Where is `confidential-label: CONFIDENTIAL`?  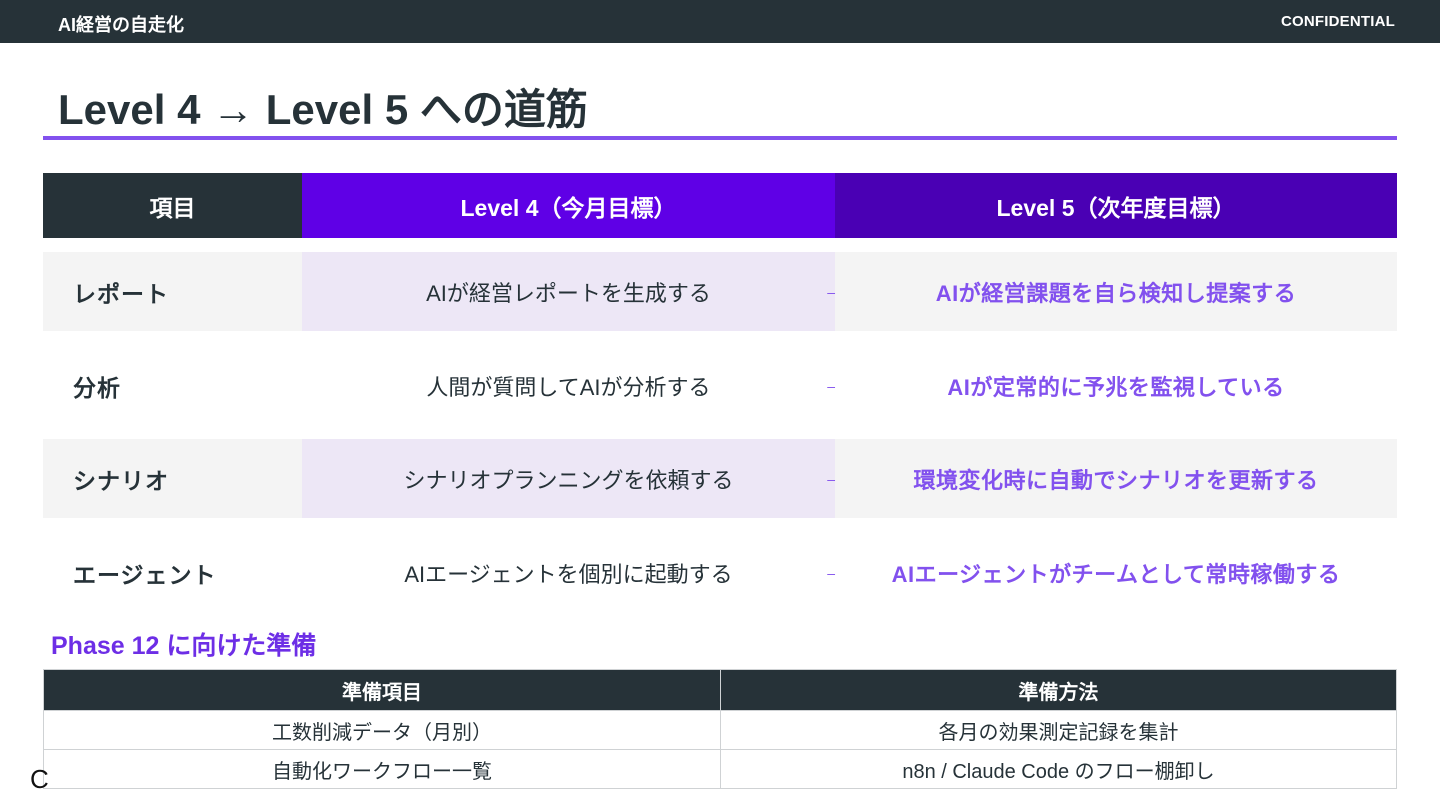
confidential-label: CONFIDENTIAL is located at coordinates (1337, 21).